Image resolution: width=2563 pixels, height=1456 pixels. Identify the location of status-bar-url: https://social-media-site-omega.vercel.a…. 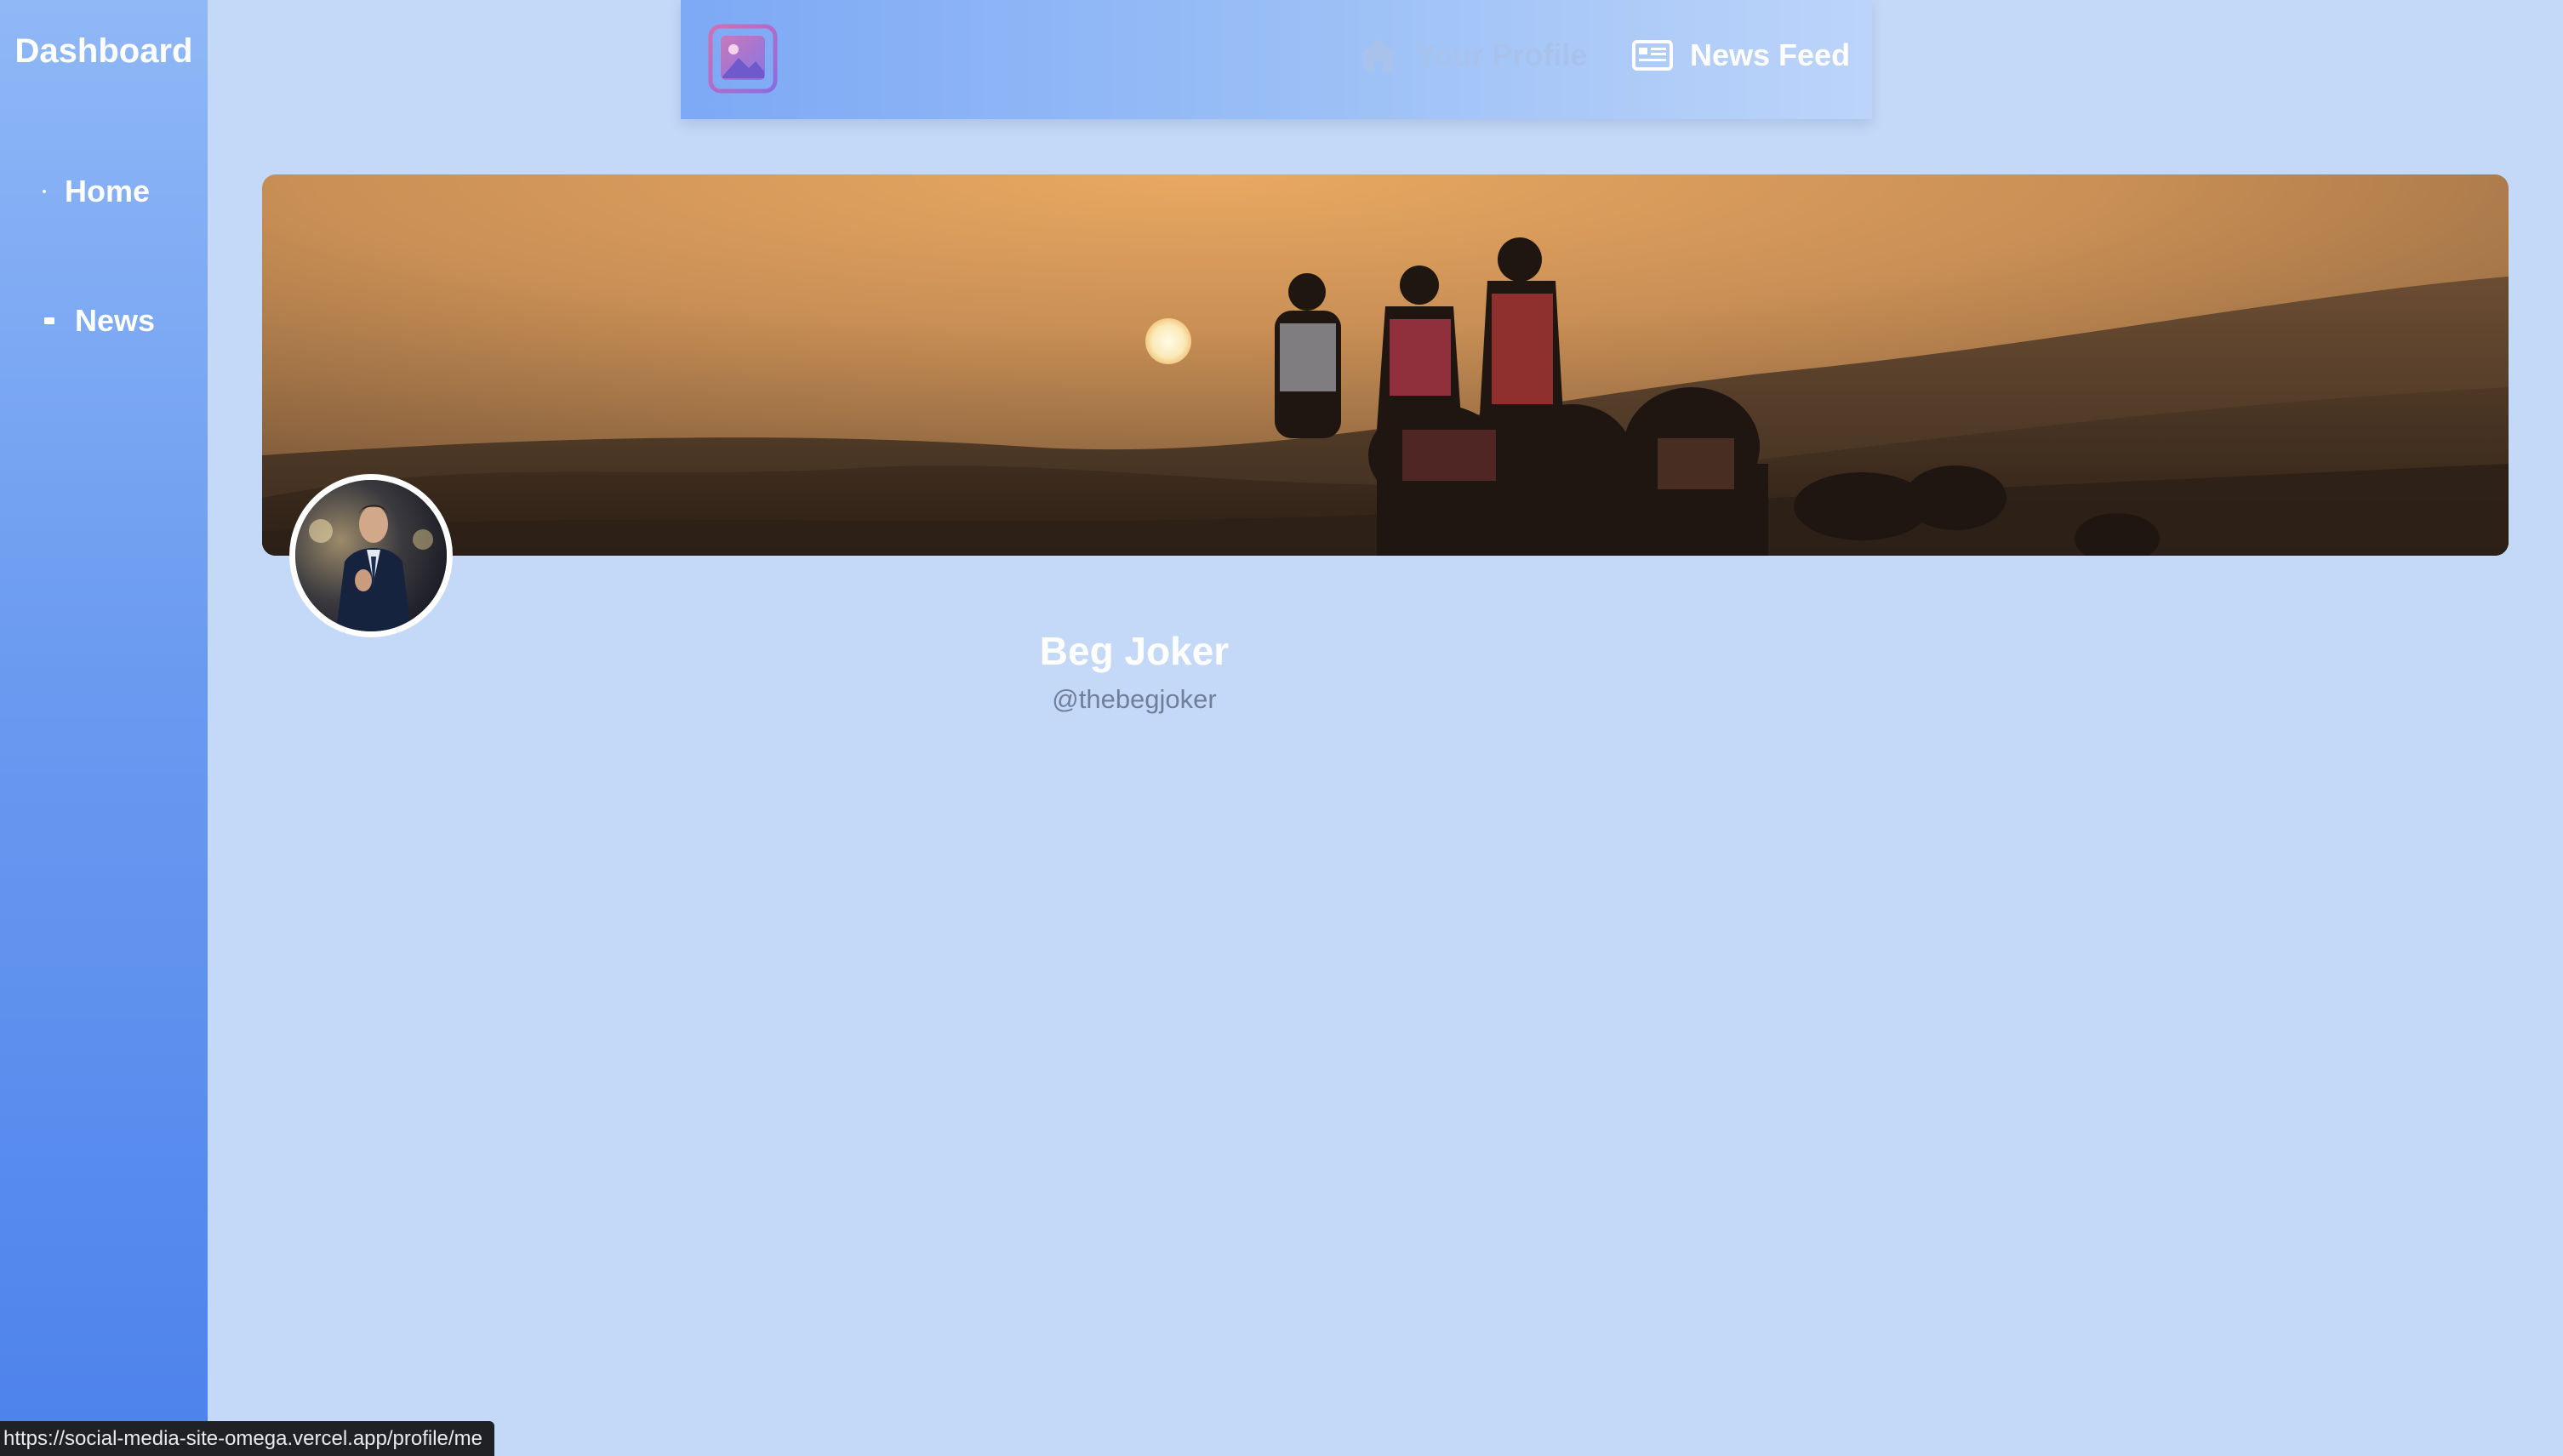
(247, 1438).